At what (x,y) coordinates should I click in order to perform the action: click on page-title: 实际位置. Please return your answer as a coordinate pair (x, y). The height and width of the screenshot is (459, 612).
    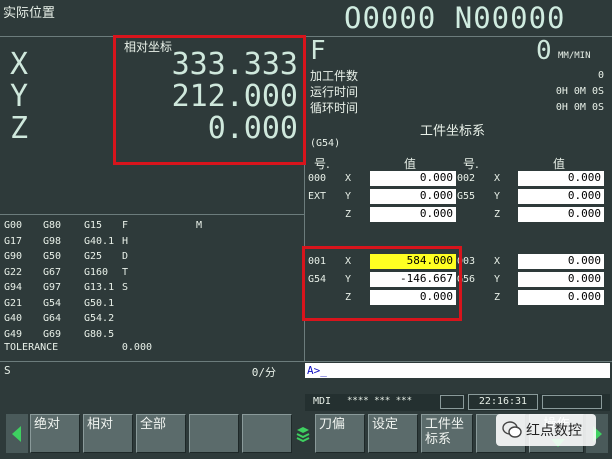
    Looking at the image, I should click on (29, 13).